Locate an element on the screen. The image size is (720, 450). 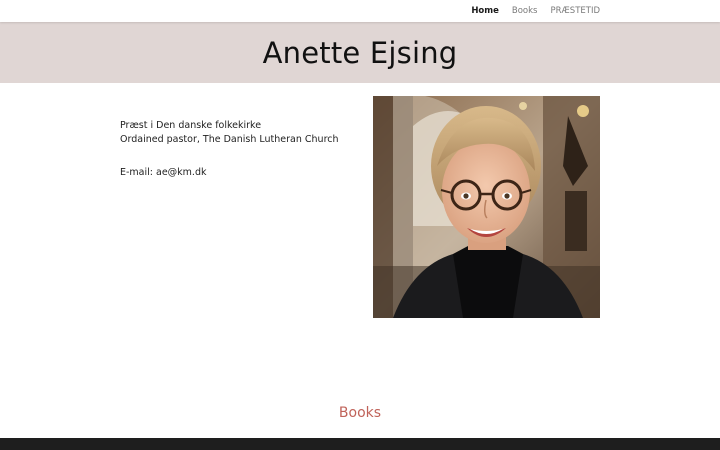
top-navigation-bar: Home Books PRÆSTETID is located at coordinates (360, 11).